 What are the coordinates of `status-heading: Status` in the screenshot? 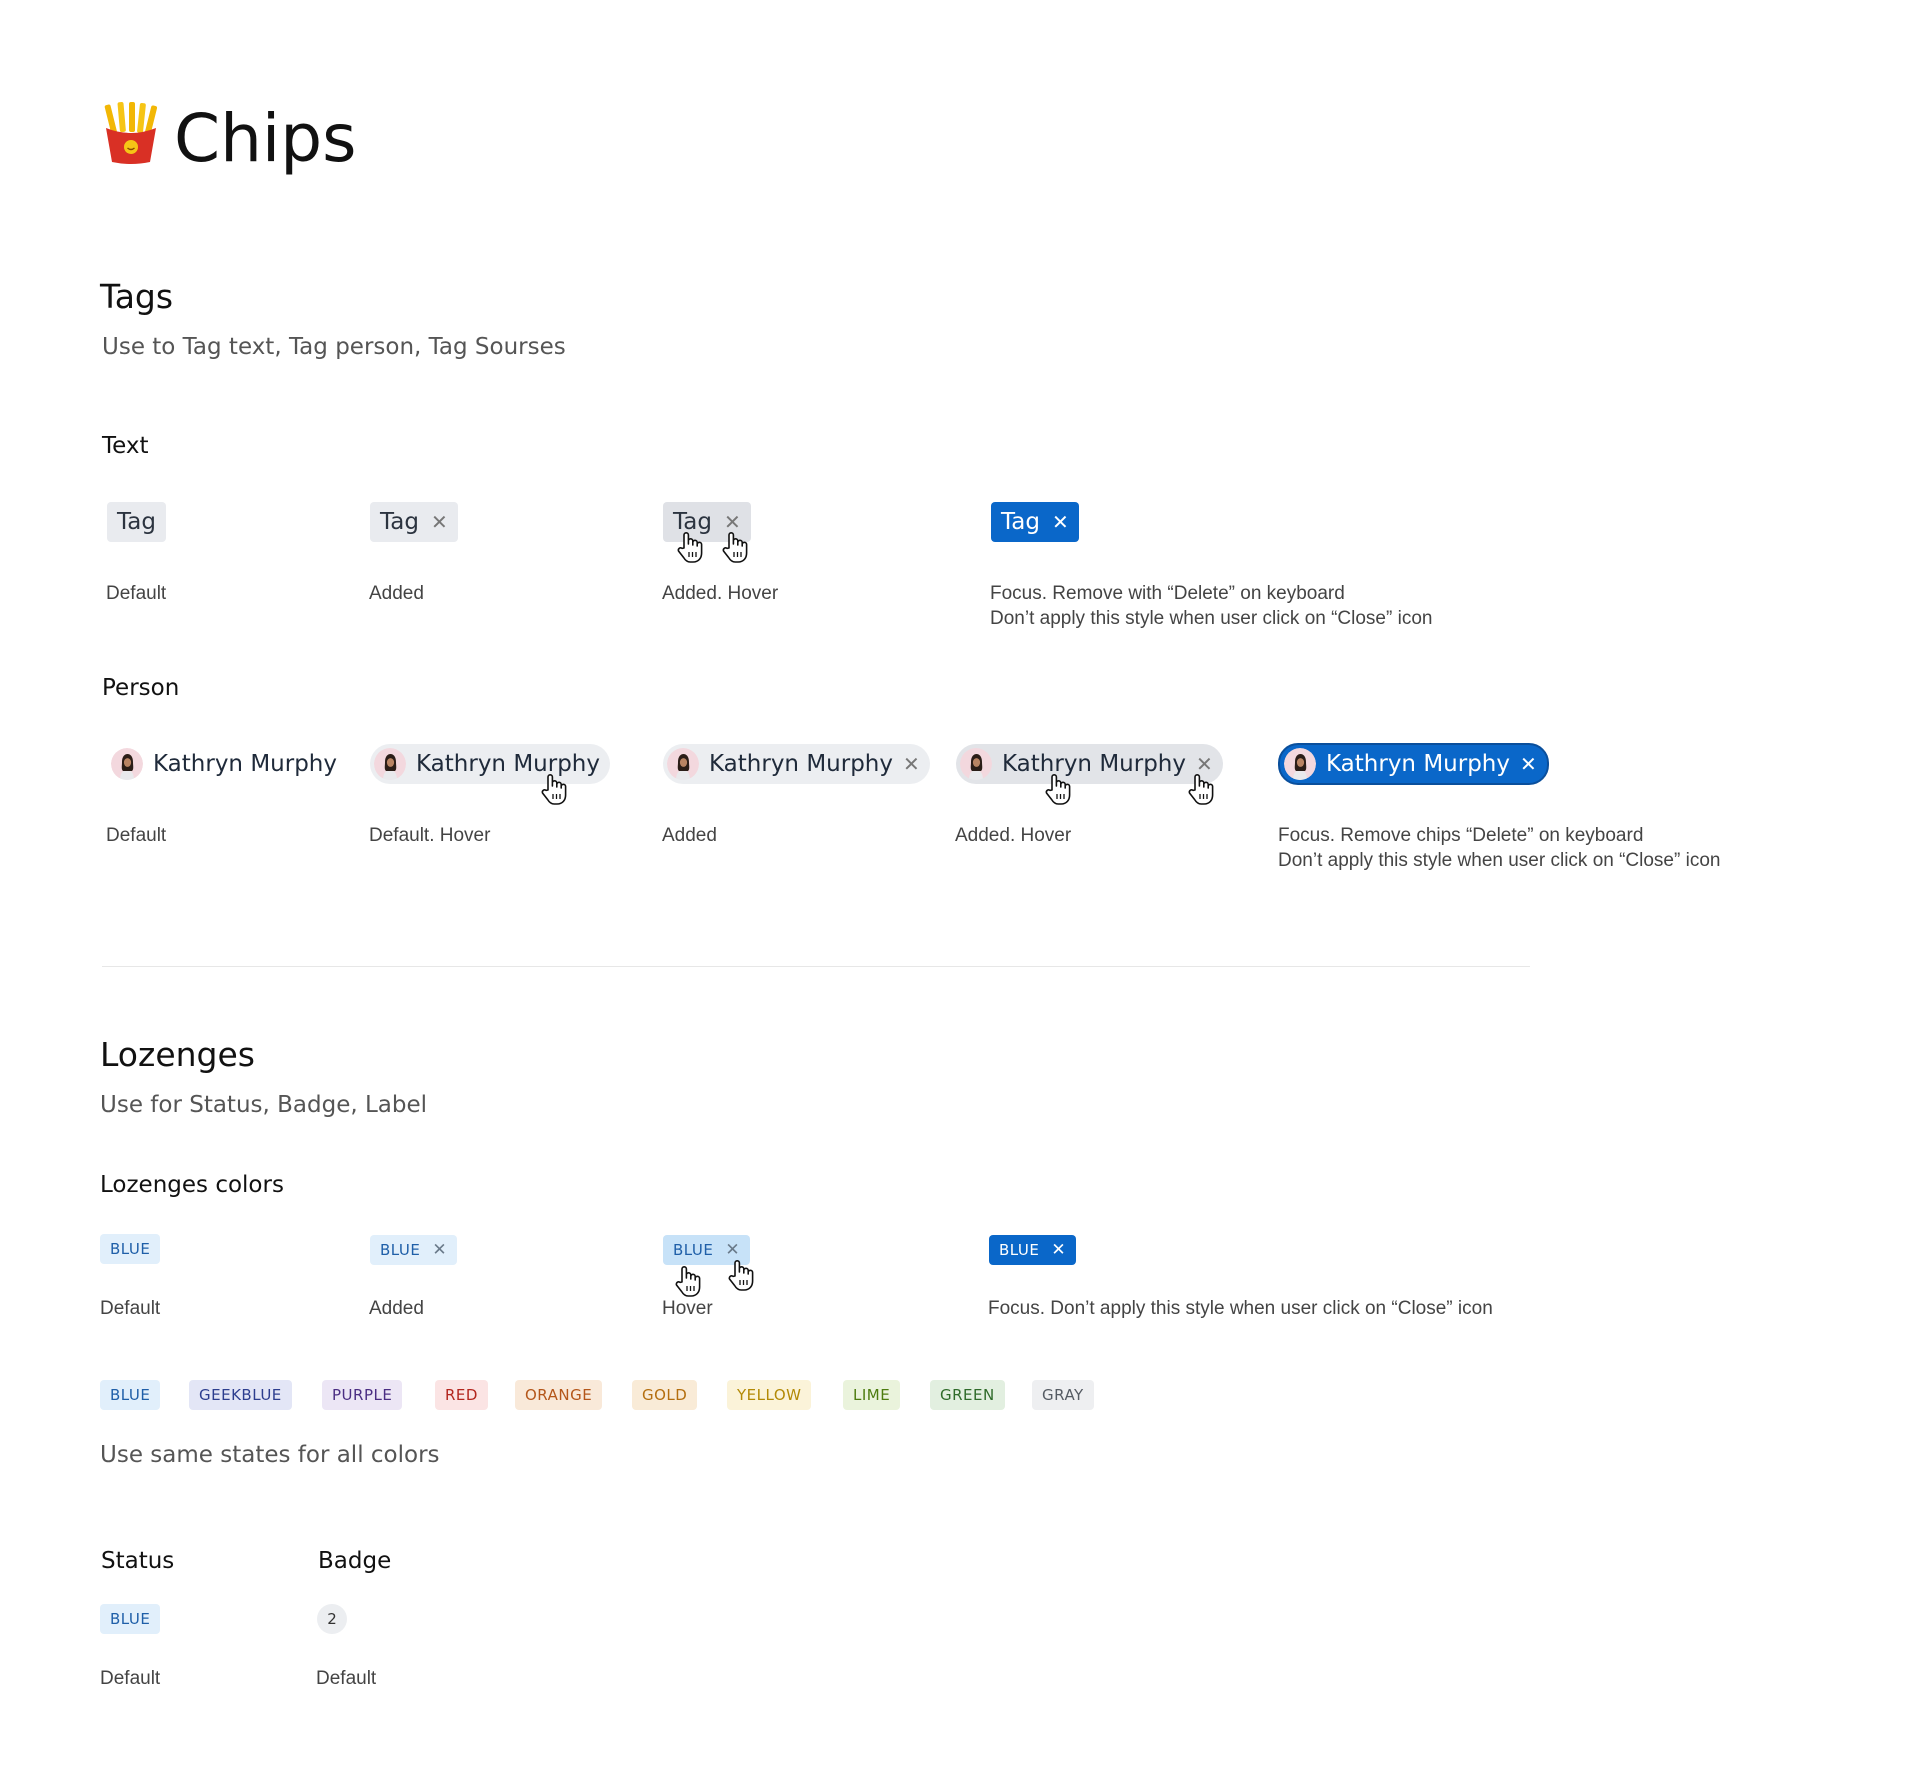 It's located at (138, 1561).